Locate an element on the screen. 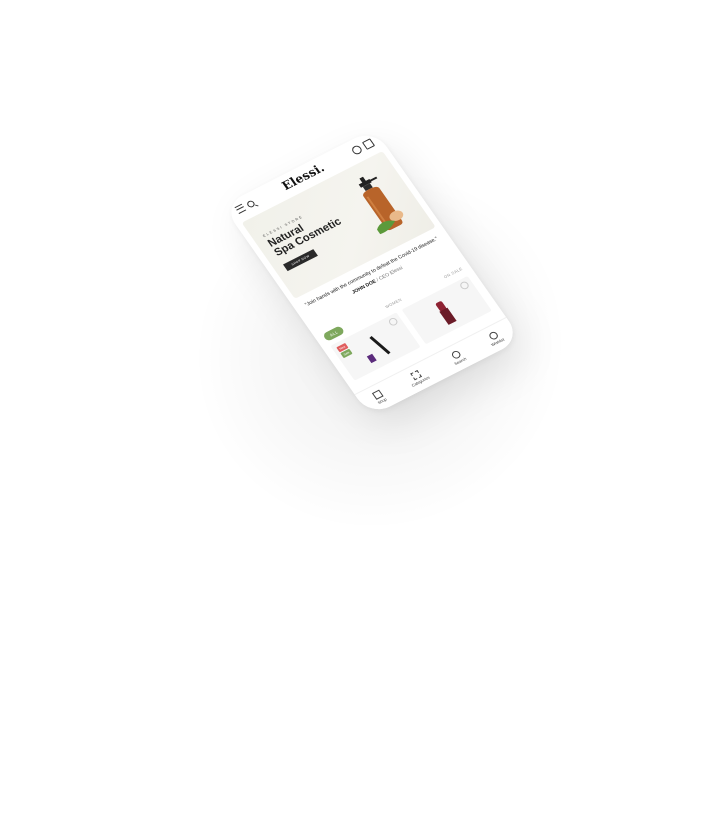 This screenshot has width=715, height=832. user-icon is located at coordinates (357, 149).